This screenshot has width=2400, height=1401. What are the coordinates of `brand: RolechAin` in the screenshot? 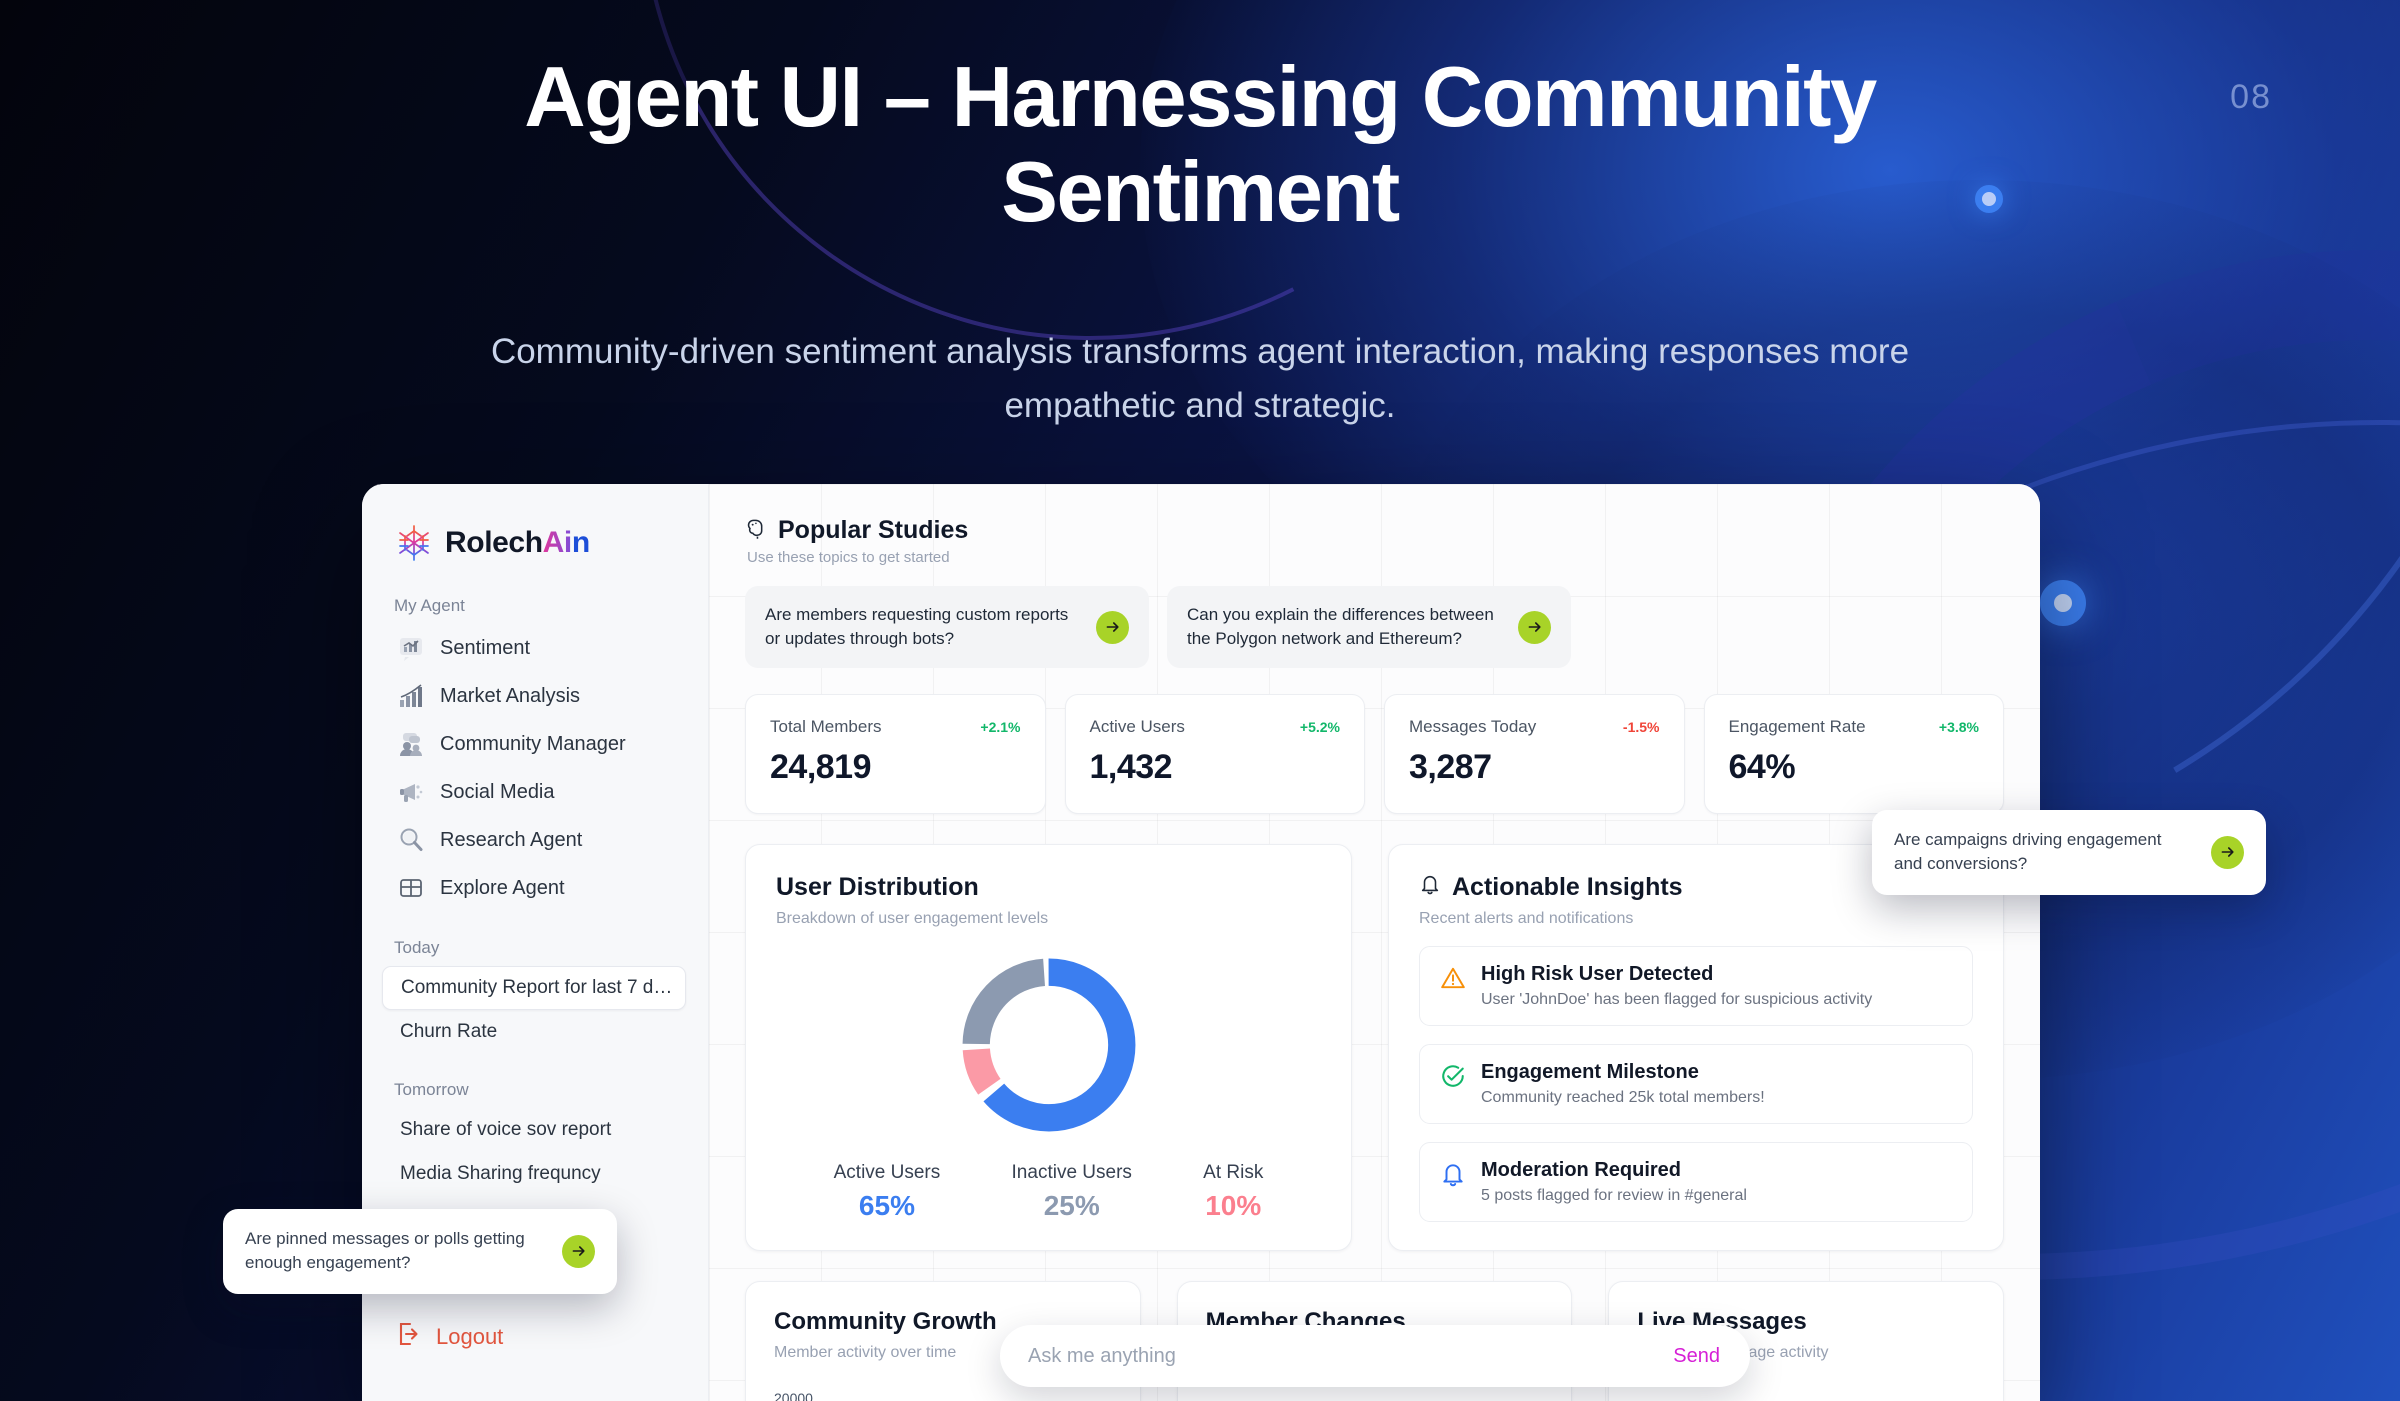 It's located at (535, 543).